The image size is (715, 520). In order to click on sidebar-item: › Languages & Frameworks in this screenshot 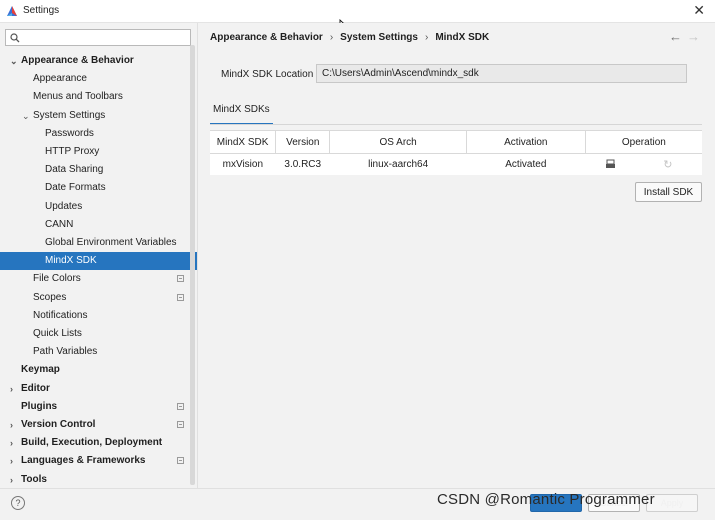, I will do `click(98, 461)`.